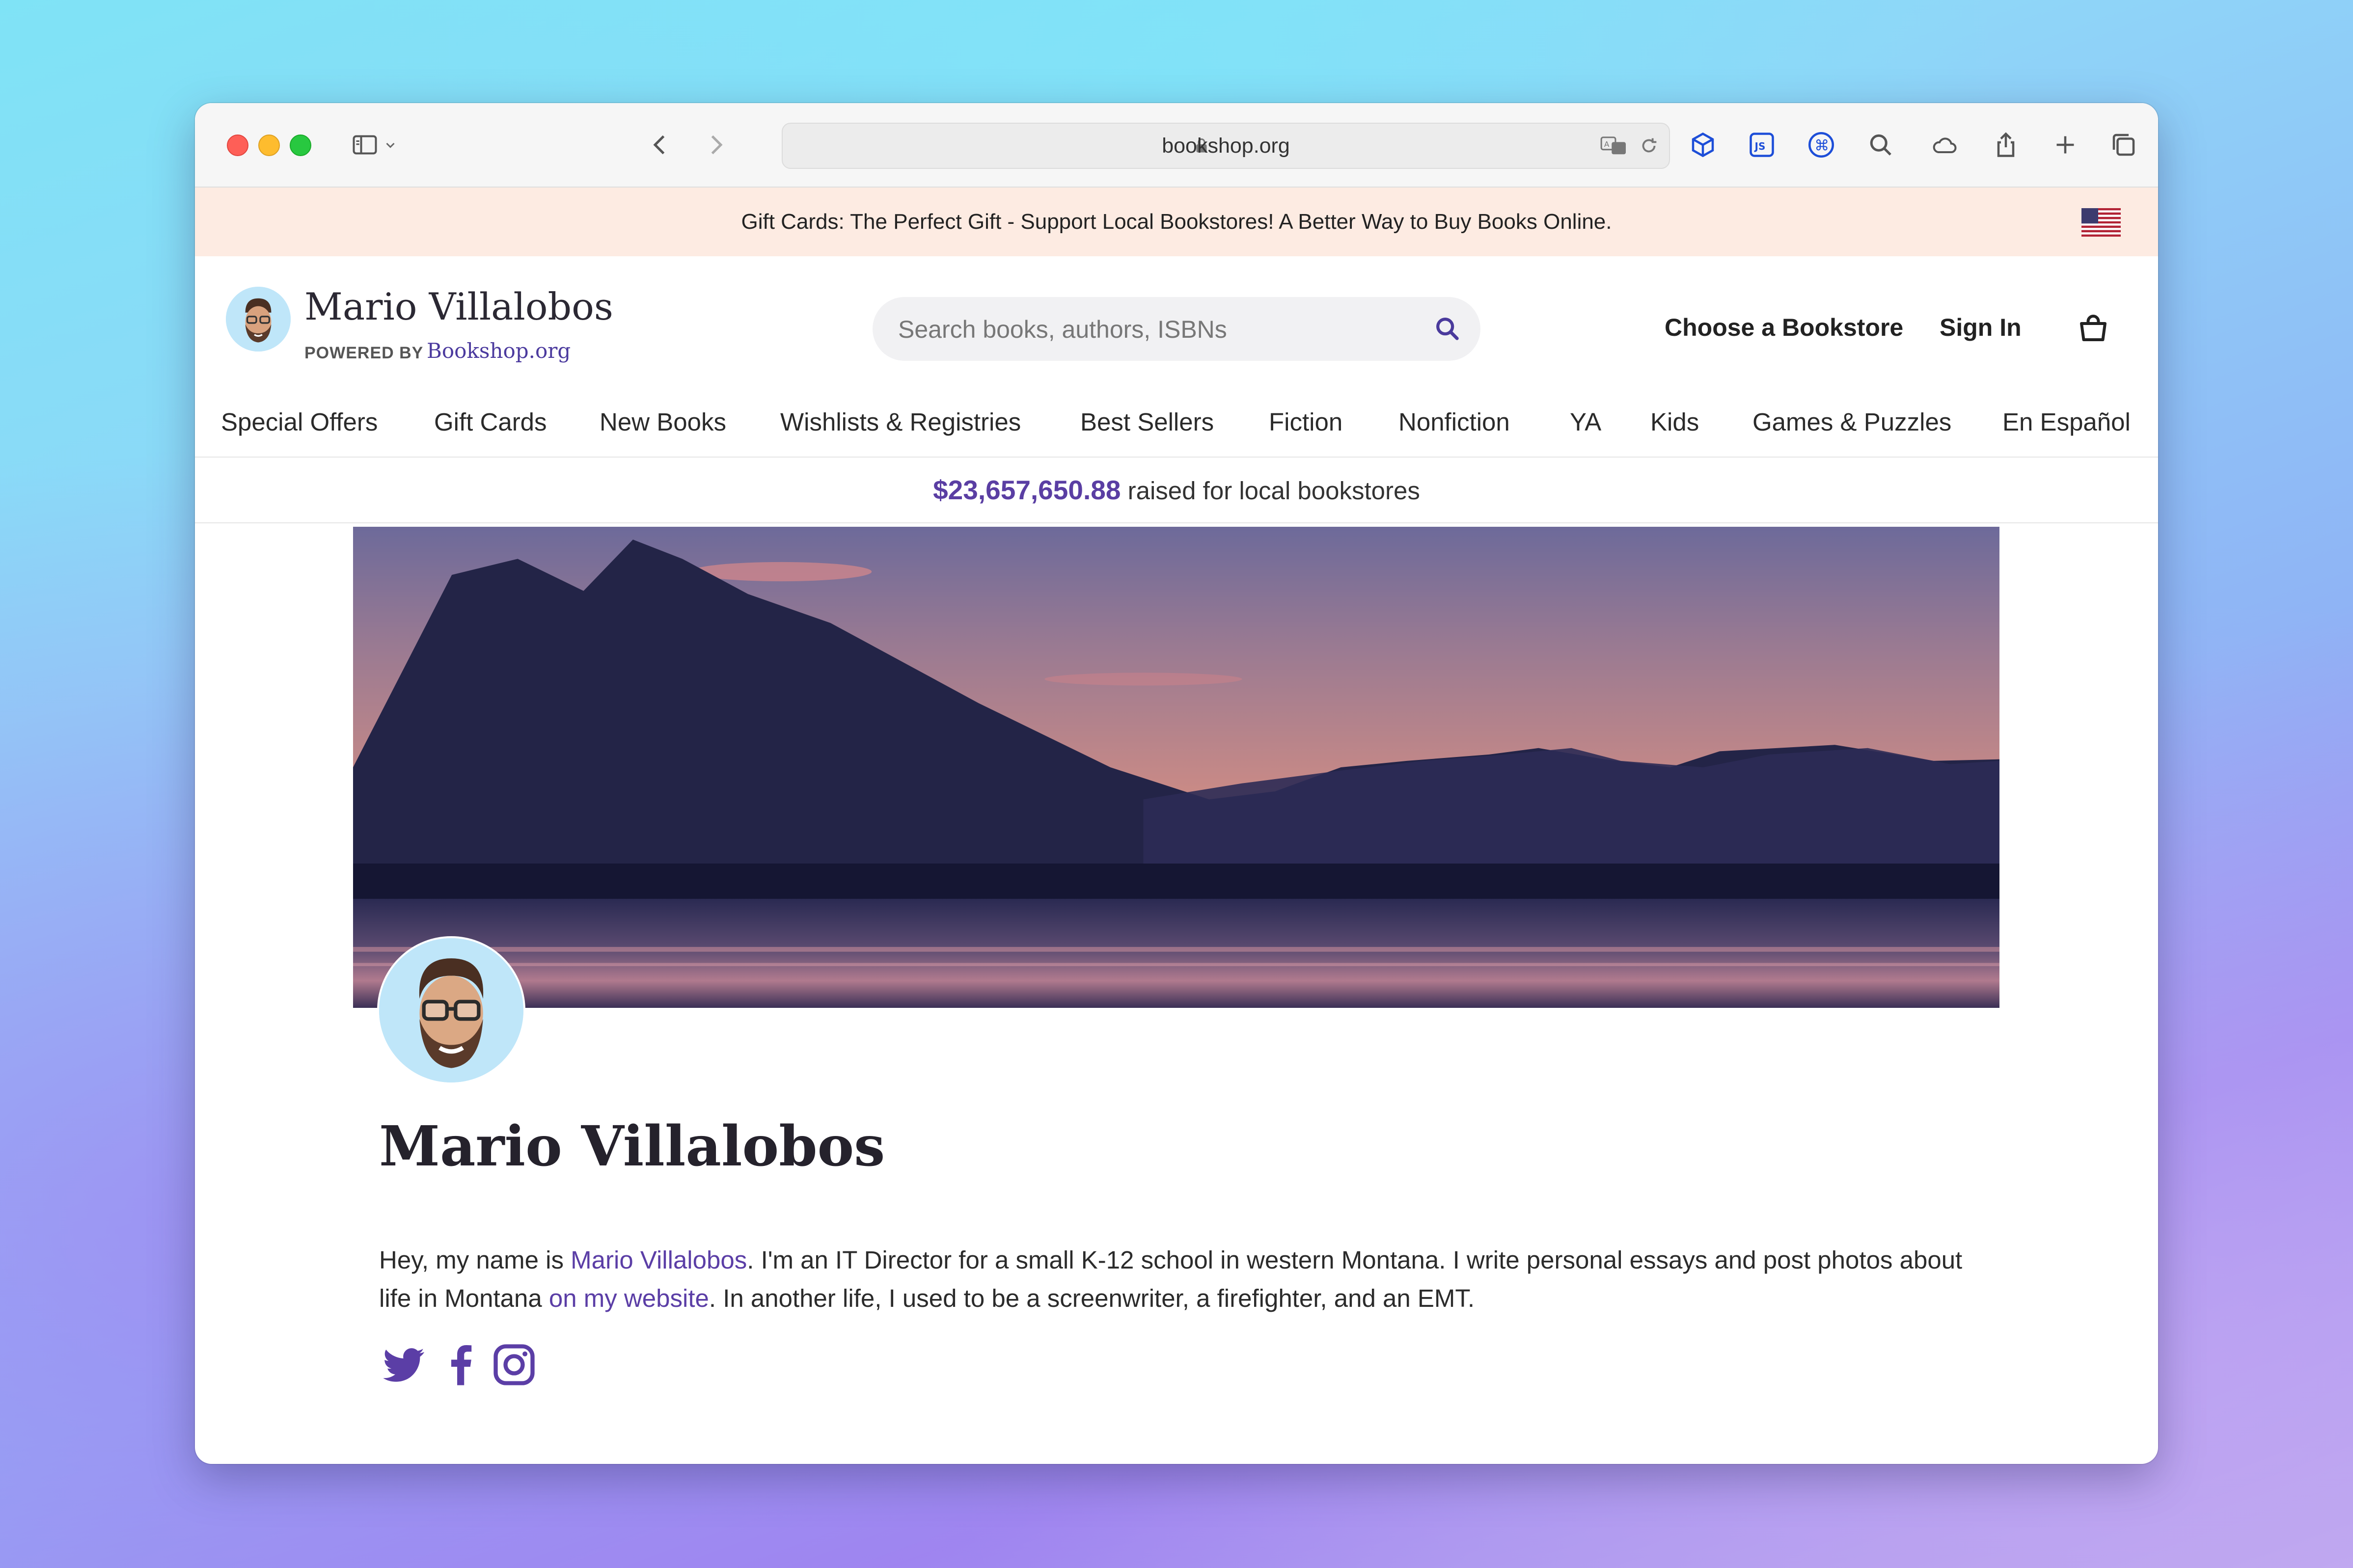 The height and width of the screenshot is (1568, 2353). Describe the element at coordinates (1156, 329) in the screenshot. I see `search-input` at that location.